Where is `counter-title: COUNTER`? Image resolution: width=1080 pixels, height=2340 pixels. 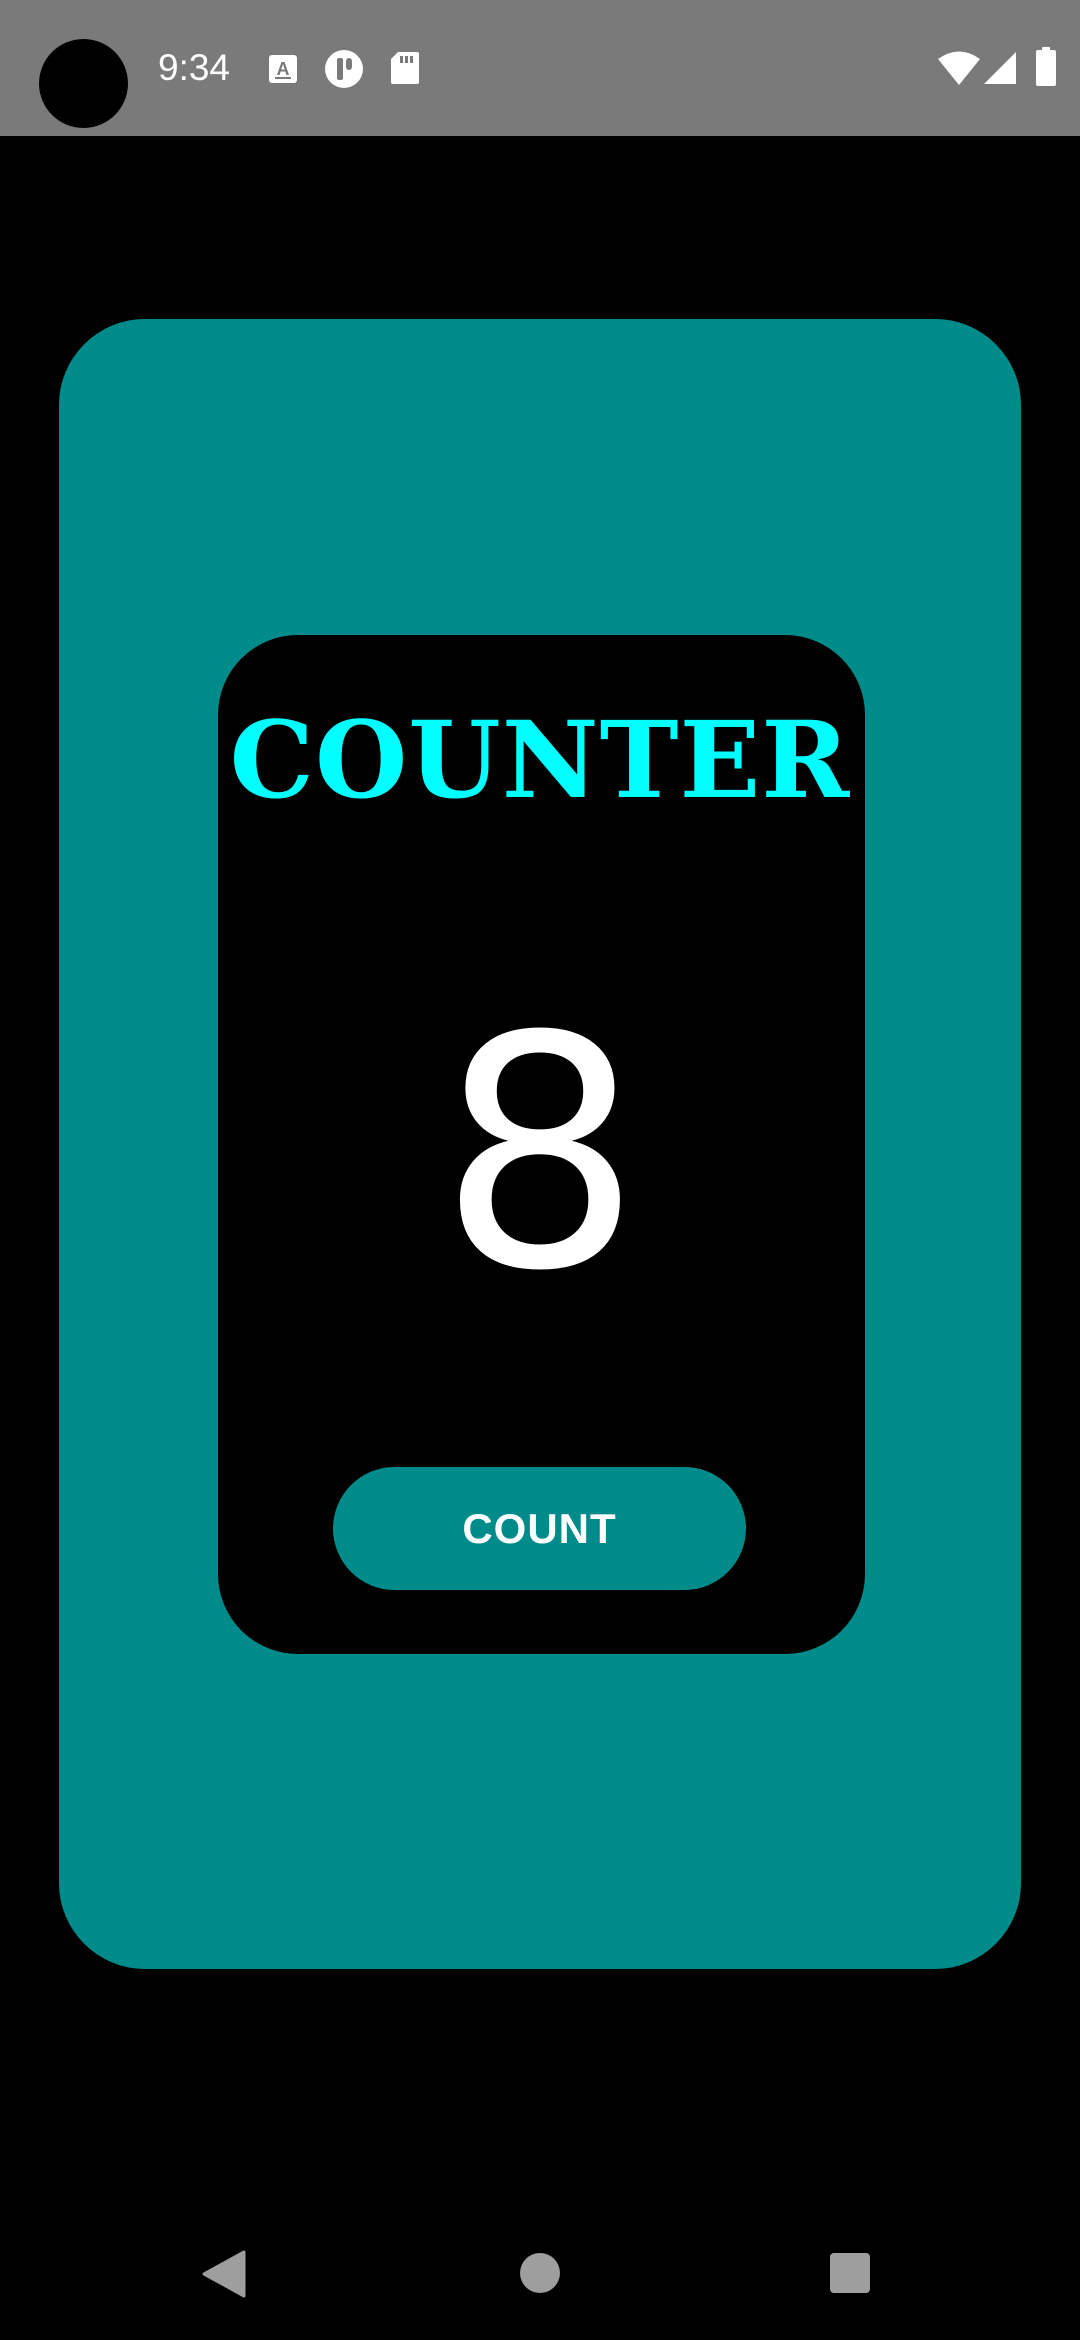
counter-title: COUNTER is located at coordinates (540, 759).